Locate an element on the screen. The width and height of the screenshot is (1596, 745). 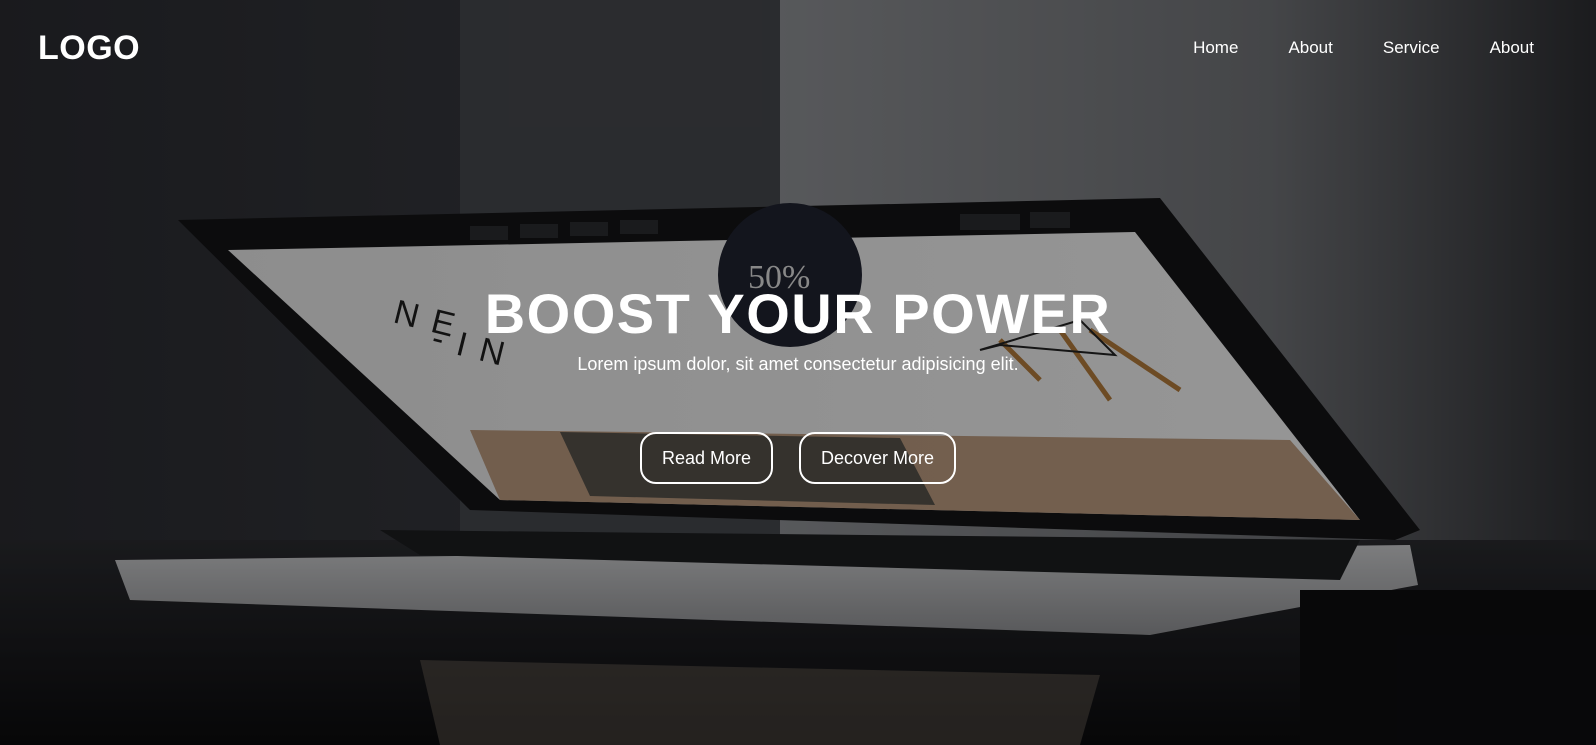
hero-buttons: Read More Decover More is located at coordinates (798, 458).